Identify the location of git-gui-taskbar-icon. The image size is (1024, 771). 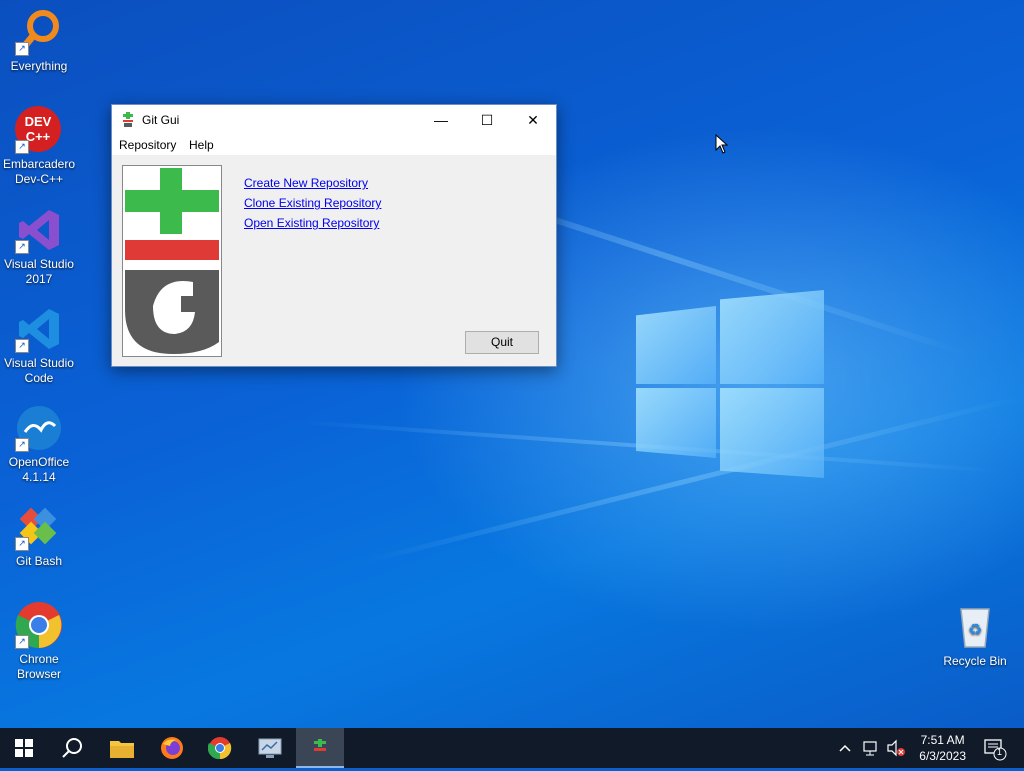
(320, 745).